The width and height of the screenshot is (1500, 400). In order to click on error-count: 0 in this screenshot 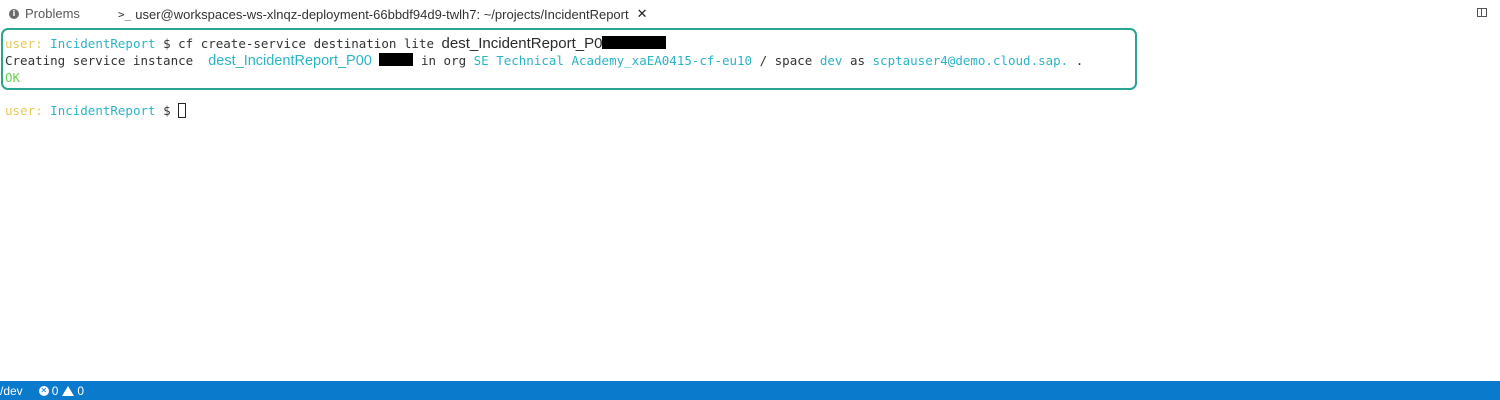, I will do `click(55, 390)`.